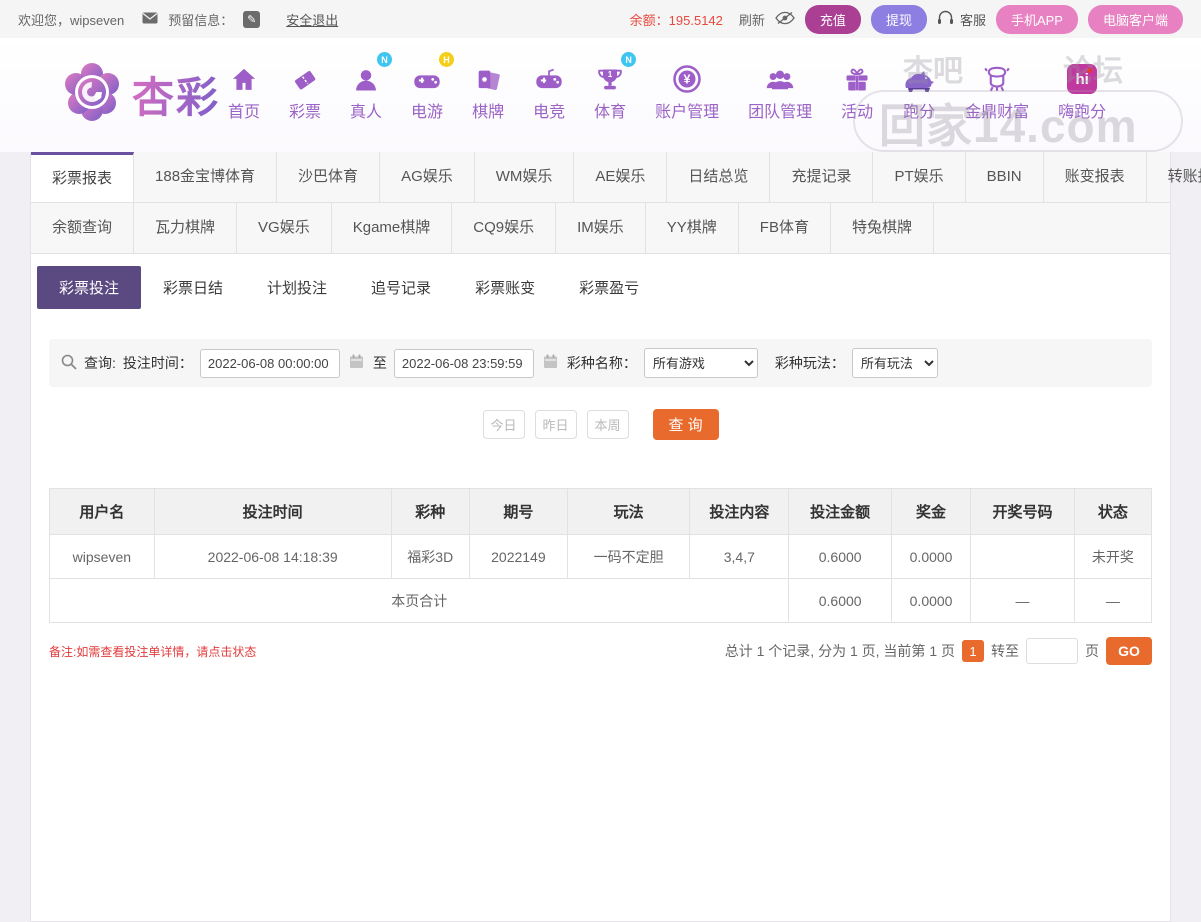 This screenshot has height=922, width=1201. I want to click on home-icon, so click(244, 75).